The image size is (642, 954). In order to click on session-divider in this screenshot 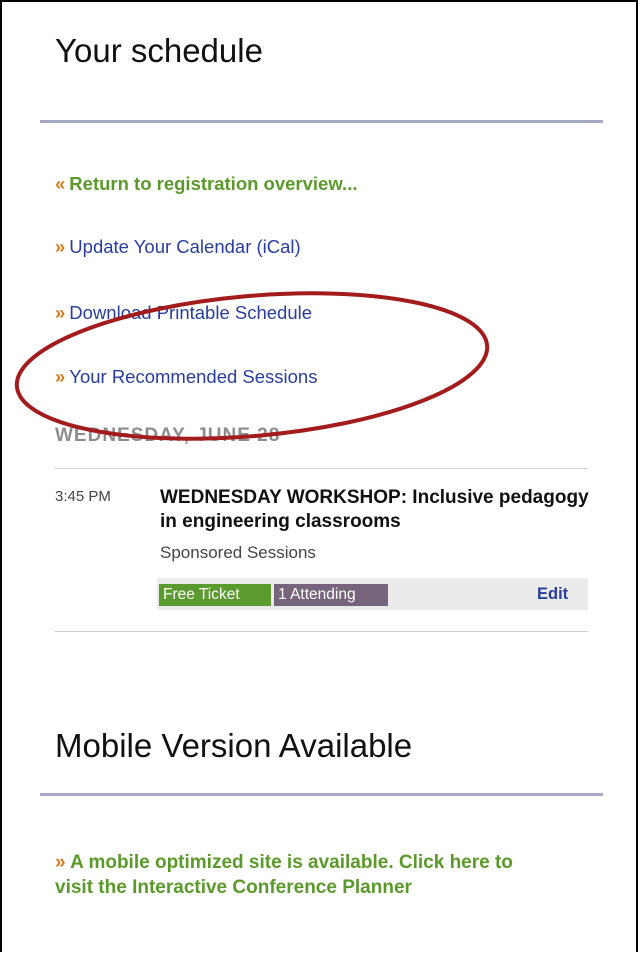, I will do `click(321, 631)`.